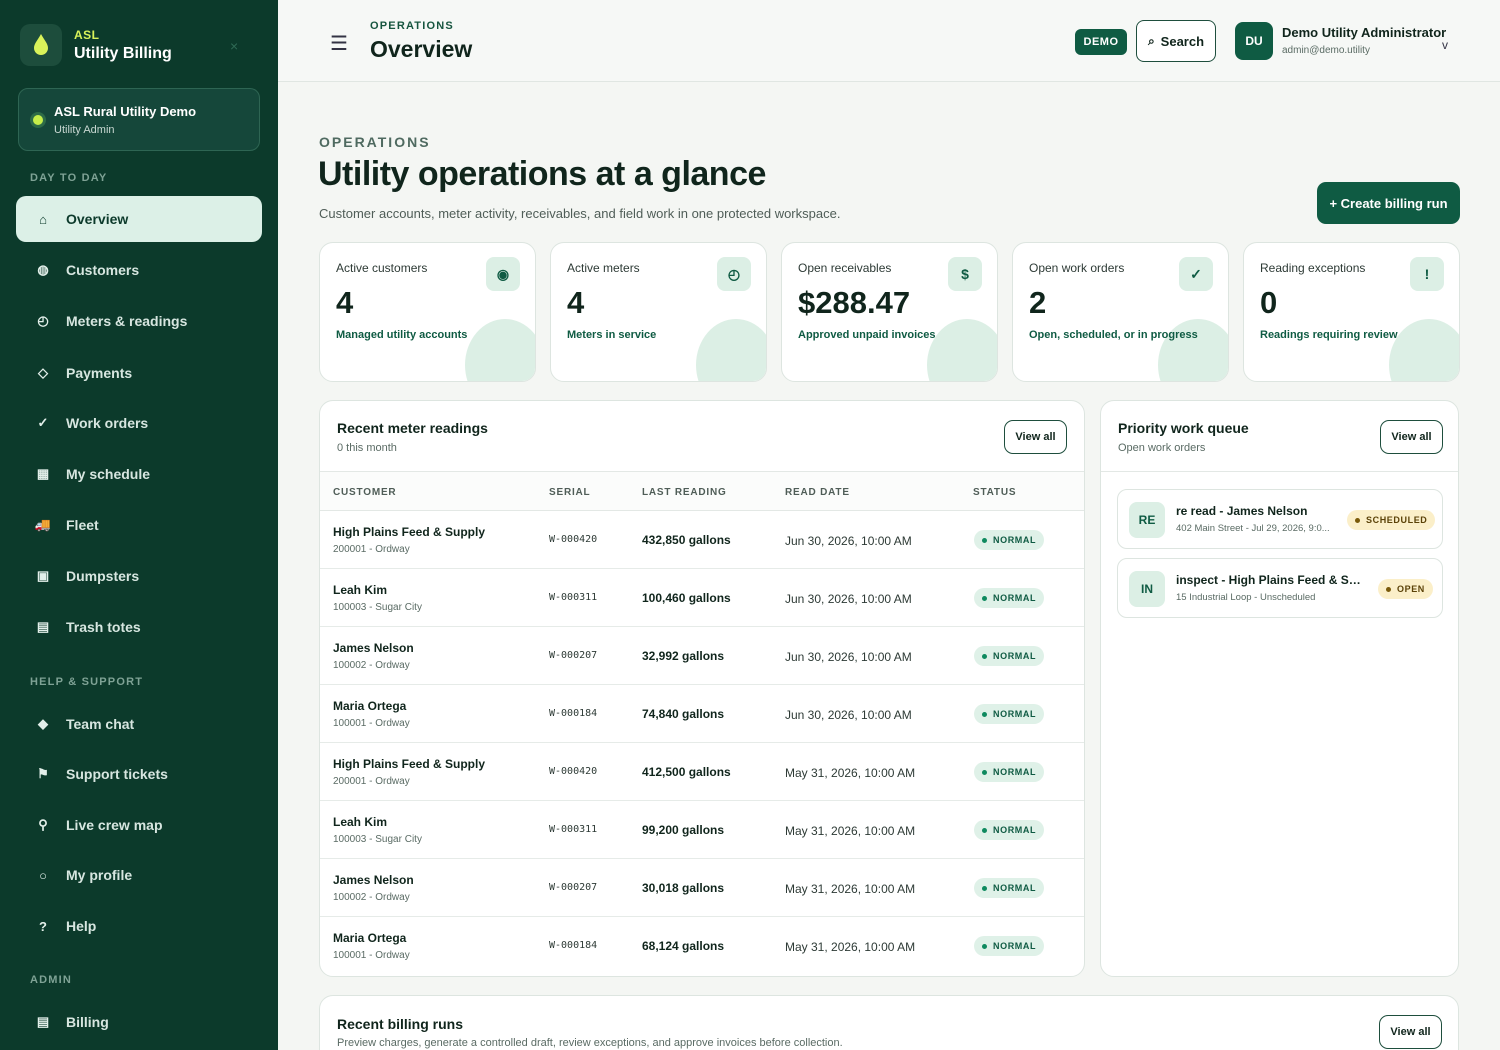 The height and width of the screenshot is (1050, 1500). I want to click on sidebar-item-live-crew-map: ⚲ Live crew map, so click(139, 825).